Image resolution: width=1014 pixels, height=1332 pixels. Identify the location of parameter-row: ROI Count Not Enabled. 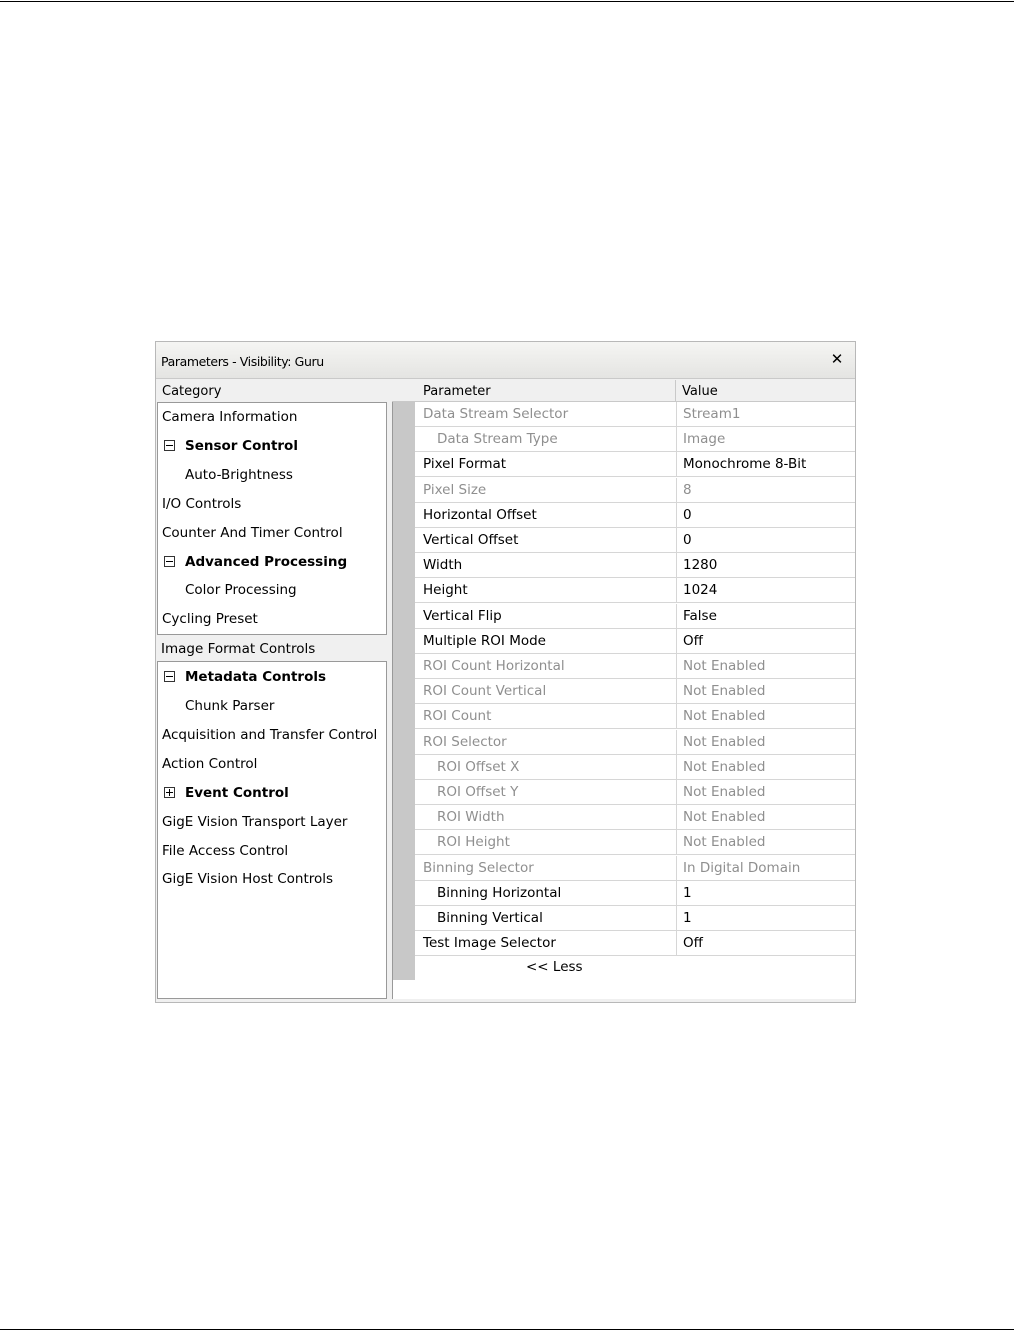
(635, 717).